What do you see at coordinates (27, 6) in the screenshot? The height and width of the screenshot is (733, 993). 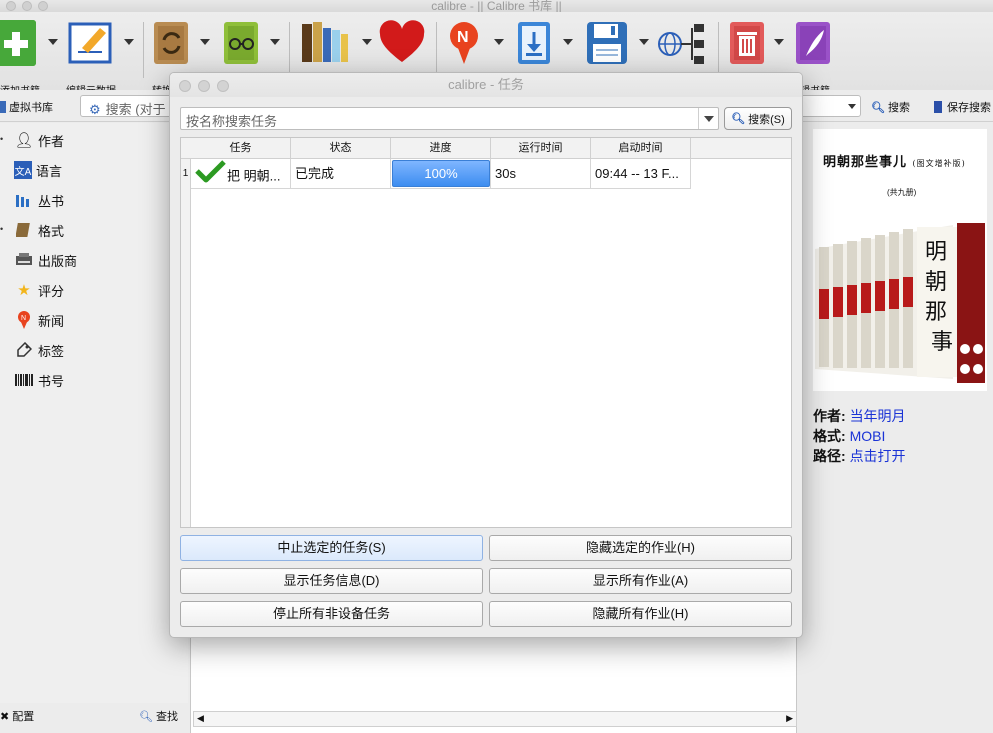 I see `minimize-window-button` at bounding box center [27, 6].